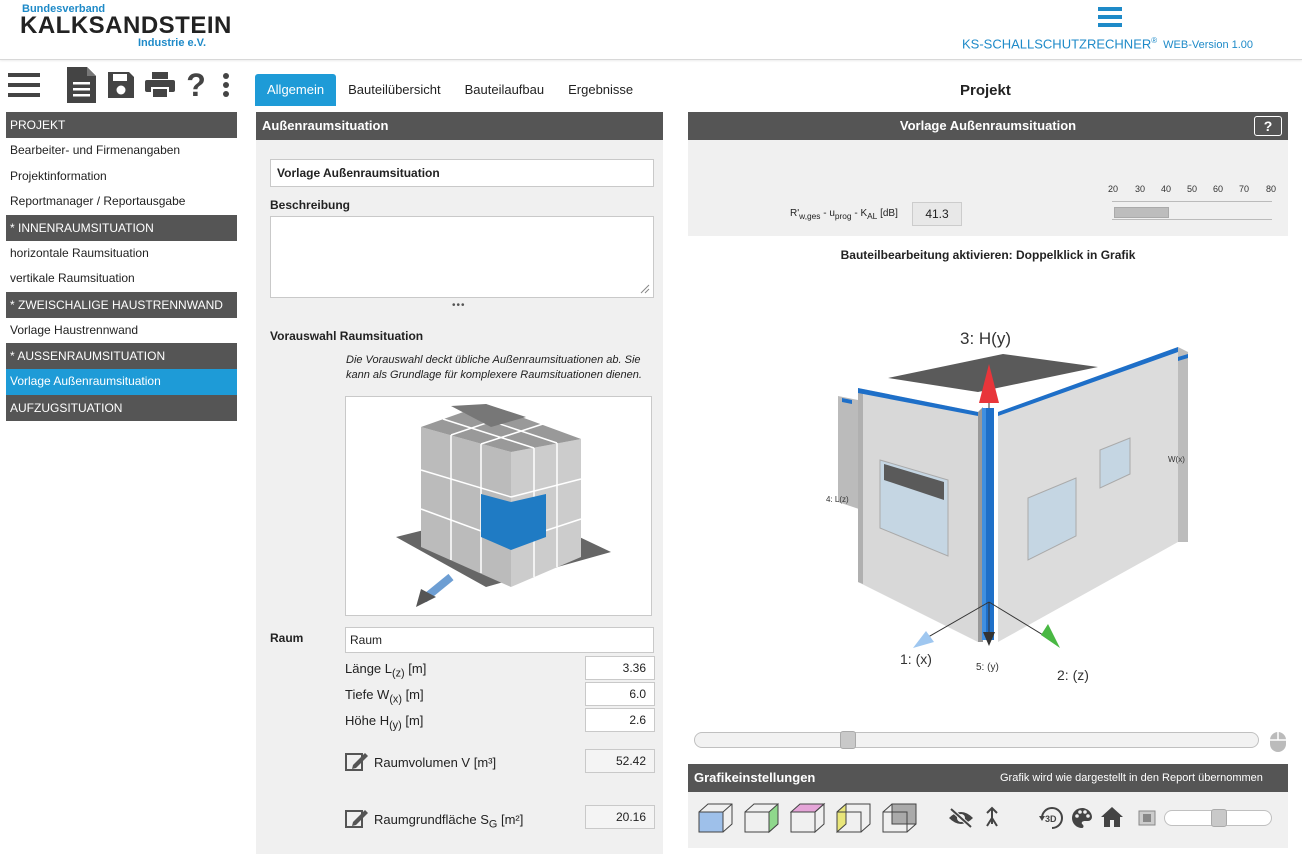  I want to click on axis-label-w: W(x), so click(1176, 459).